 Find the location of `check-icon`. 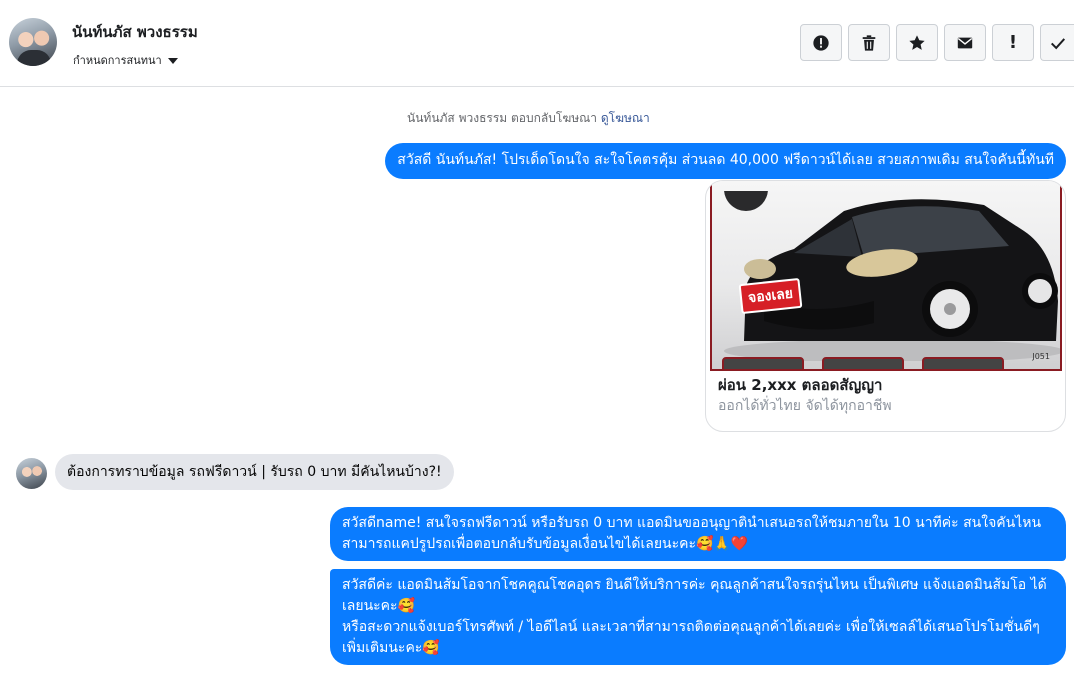

check-icon is located at coordinates (1057, 43).